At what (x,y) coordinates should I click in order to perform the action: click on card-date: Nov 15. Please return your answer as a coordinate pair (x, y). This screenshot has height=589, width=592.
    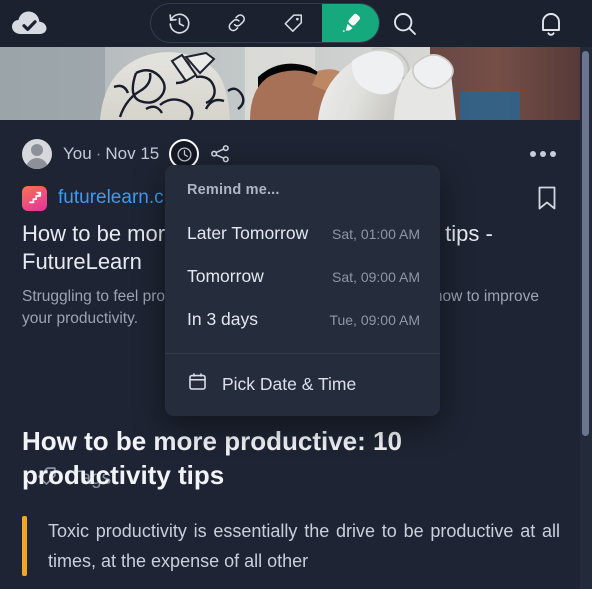
    Looking at the image, I should click on (132, 153).